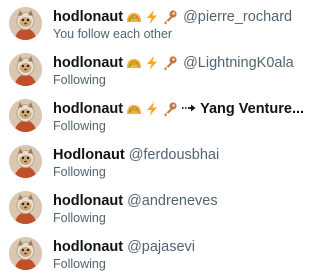 Image resolution: width=320 pixels, height=278 pixels. What do you see at coordinates (172, 201) in the screenshot?
I see `user-handle: @andreneves` at bounding box center [172, 201].